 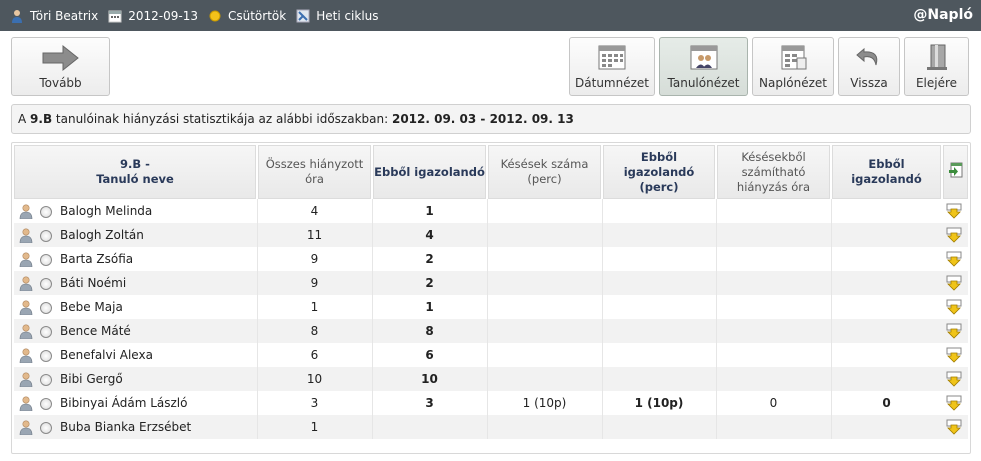 I want to click on day-info: Csütörtök, so click(x=247, y=16).